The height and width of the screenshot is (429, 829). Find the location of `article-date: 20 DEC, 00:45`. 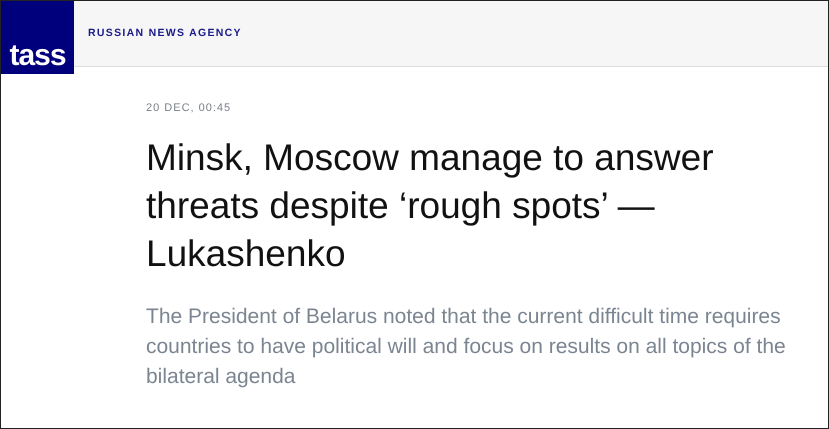

article-date: 20 DEC, 00:45 is located at coordinates (189, 108).